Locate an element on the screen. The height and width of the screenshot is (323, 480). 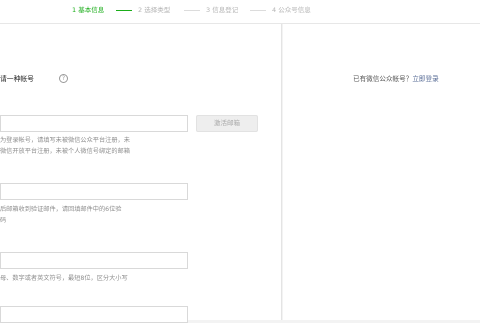
existing-account-prompt: 已有微信公众帐号？立即登录 is located at coordinates (396, 79).